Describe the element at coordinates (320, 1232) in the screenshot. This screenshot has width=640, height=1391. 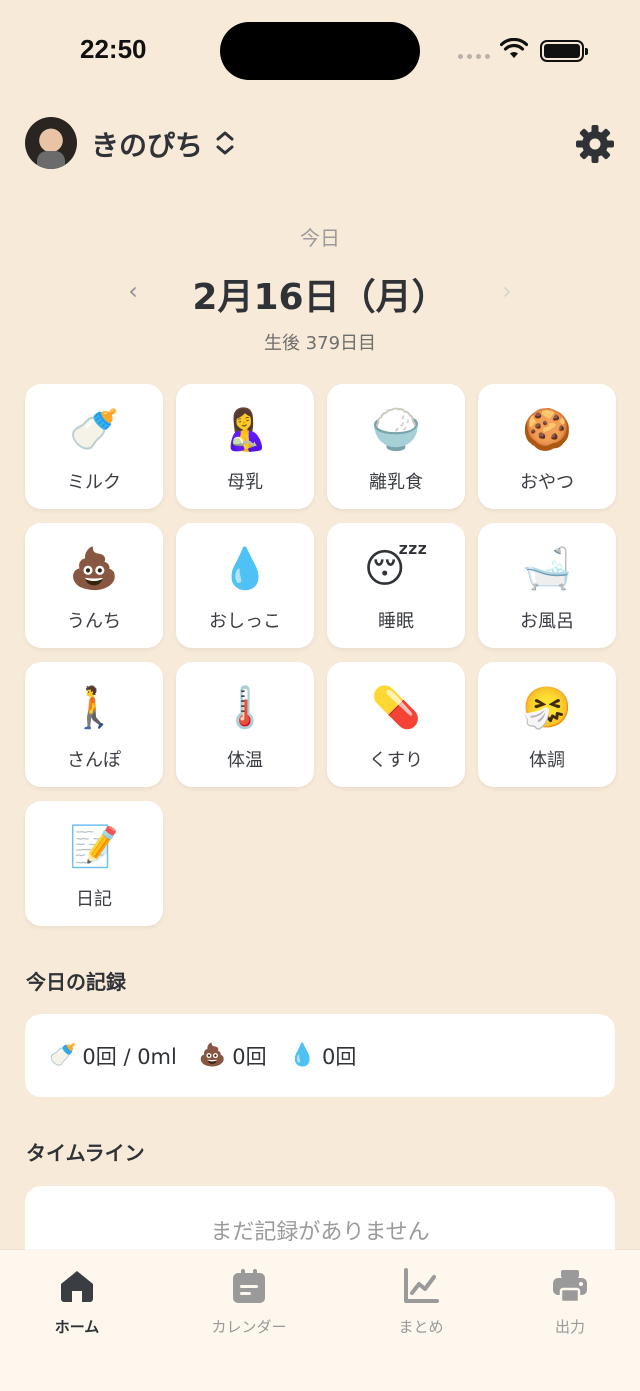
I see `timeline-empty-message: まだ記録がありません` at that location.